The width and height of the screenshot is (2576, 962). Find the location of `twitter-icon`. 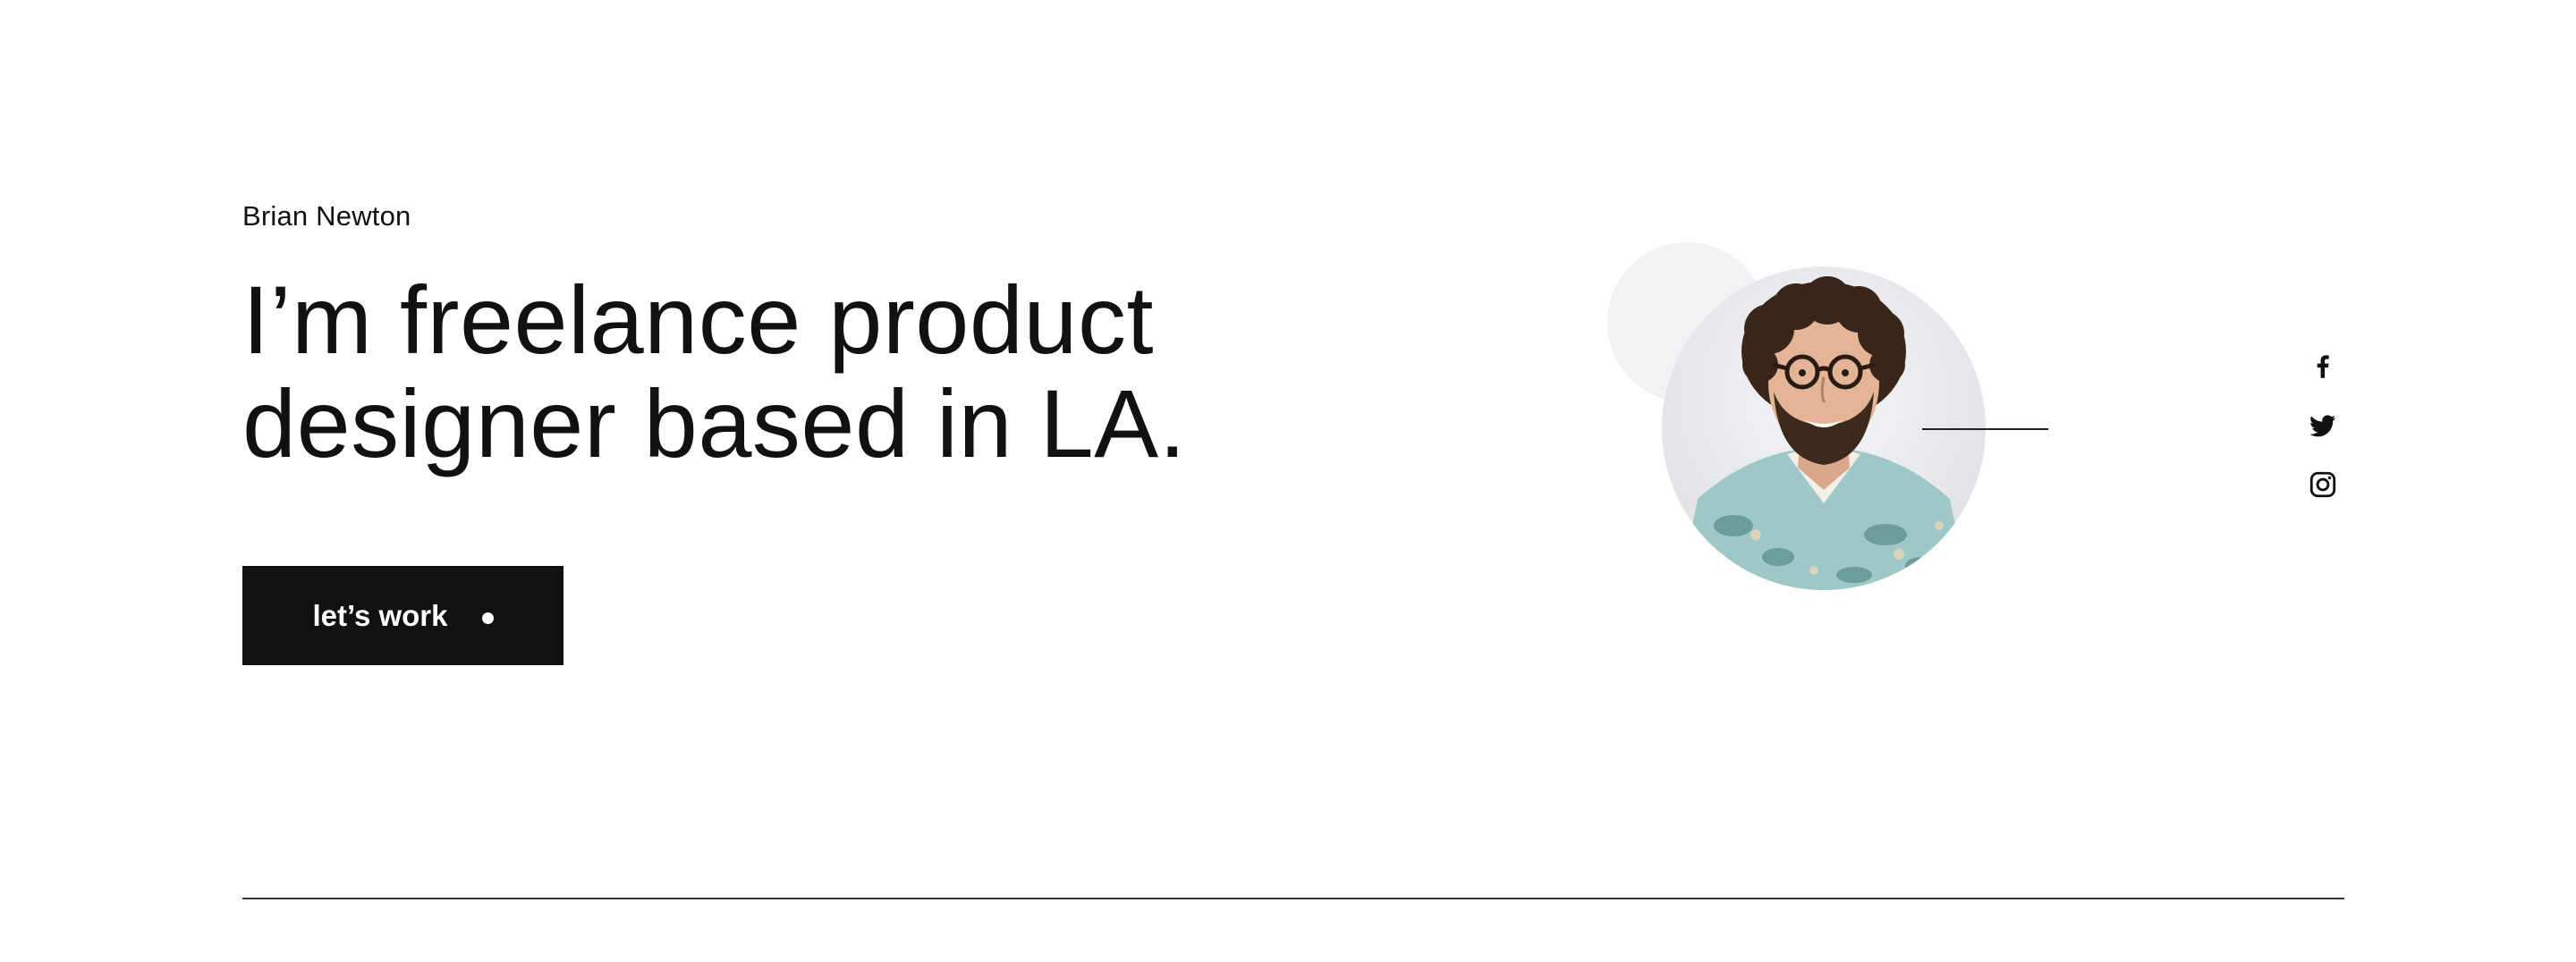

twitter-icon is located at coordinates (2322, 426).